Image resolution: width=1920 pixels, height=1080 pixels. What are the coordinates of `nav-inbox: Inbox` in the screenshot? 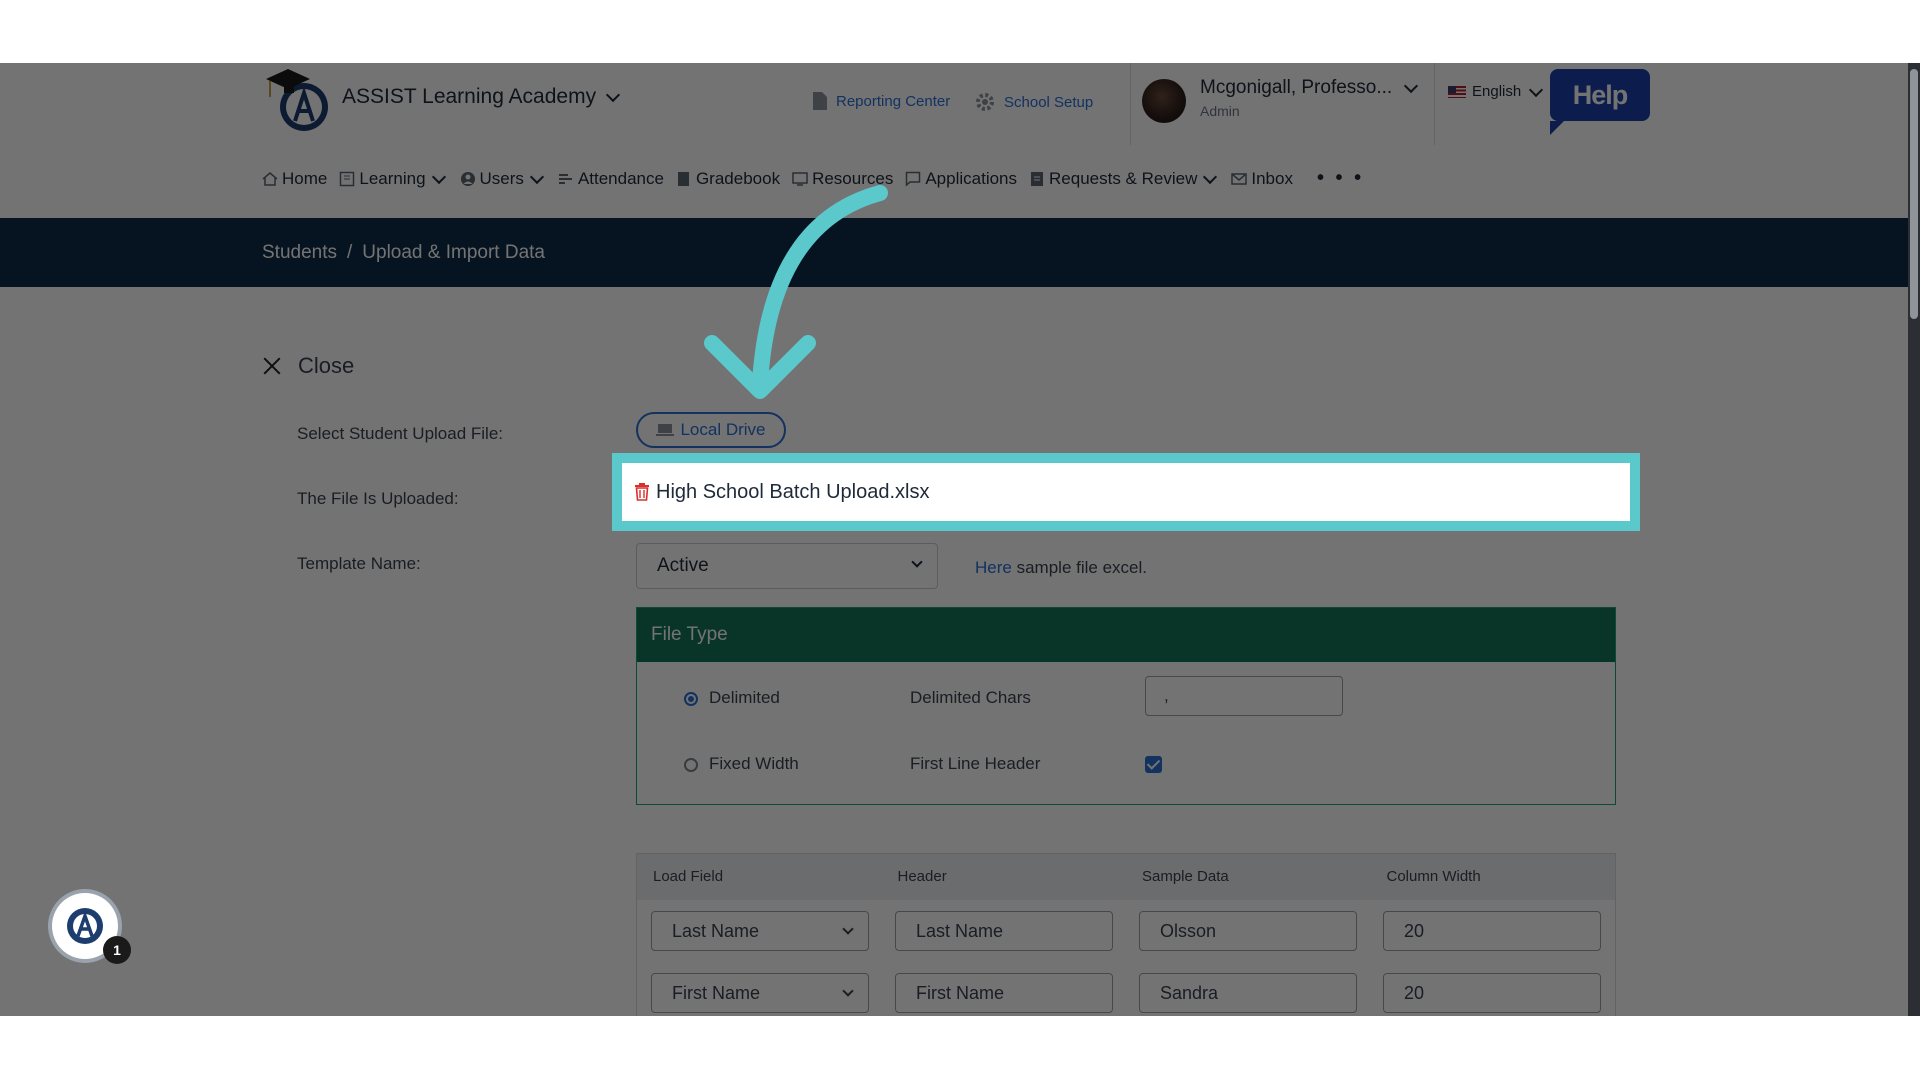 It's located at (1262, 179).